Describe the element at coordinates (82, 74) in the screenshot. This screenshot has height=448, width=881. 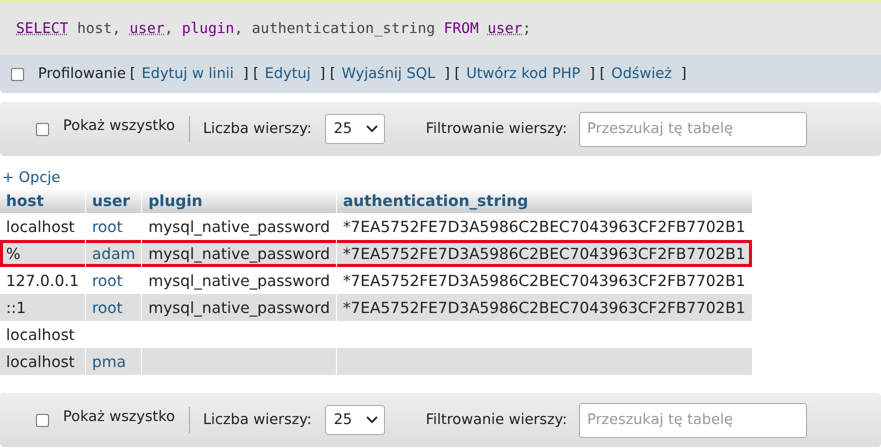
I see `profiling-label: Profilowanie` at that location.